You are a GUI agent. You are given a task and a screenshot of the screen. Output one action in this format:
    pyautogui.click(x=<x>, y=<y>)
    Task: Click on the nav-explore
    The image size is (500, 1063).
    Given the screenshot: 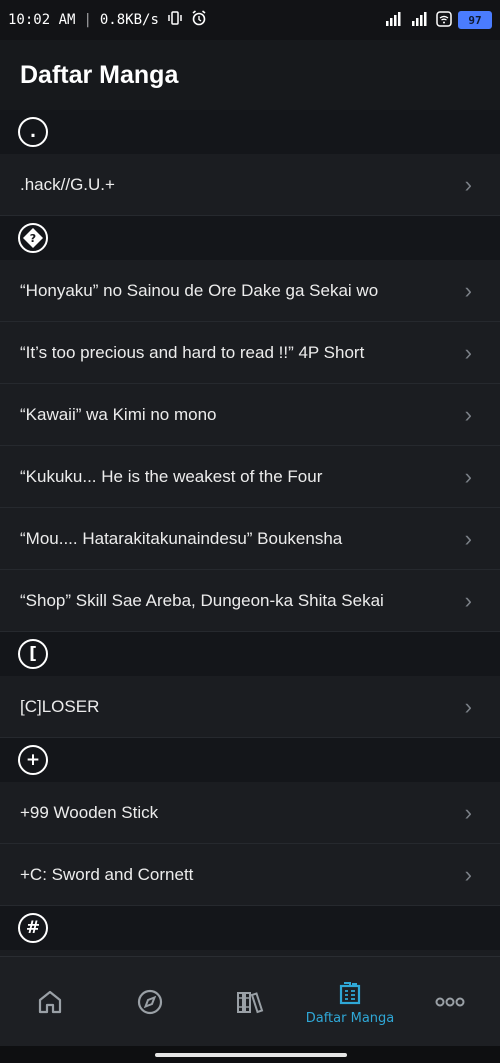 What is the action you would take?
    pyautogui.click(x=150, y=1002)
    